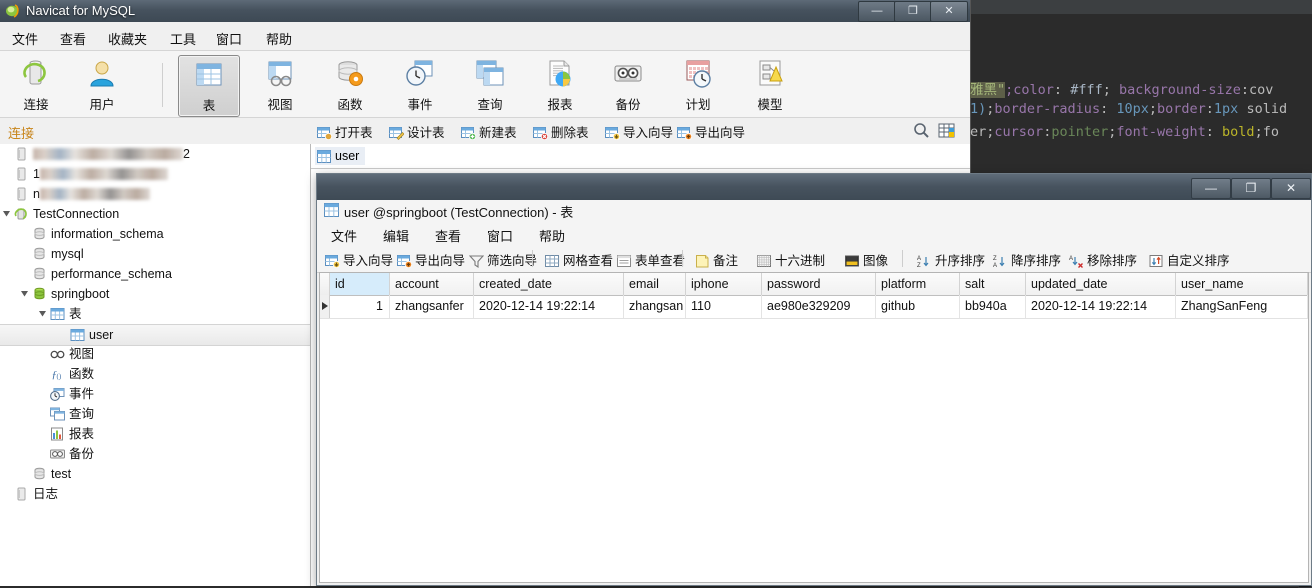  What do you see at coordinates (1242, 306) in the screenshot?
I see `cell-user_name: ZhangSanFeng` at bounding box center [1242, 306].